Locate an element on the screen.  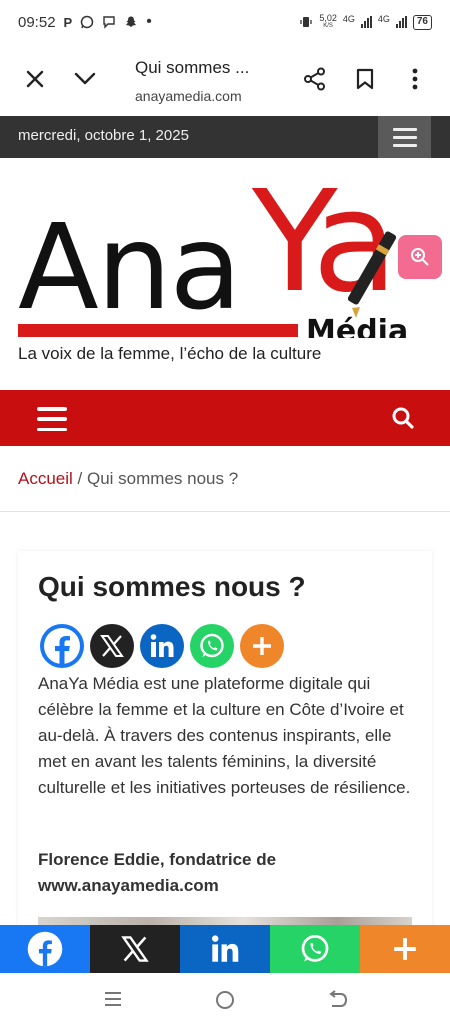
search-icon is located at coordinates (403, 418).